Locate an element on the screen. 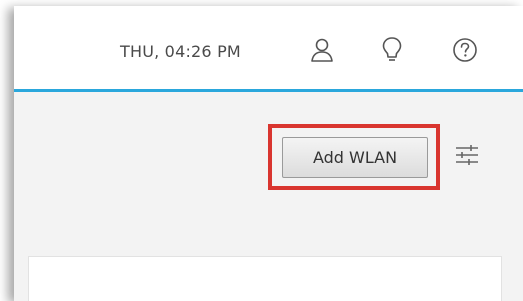 The height and width of the screenshot is (301, 523). add-wlan-button: Add WLAN is located at coordinates (355, 157).